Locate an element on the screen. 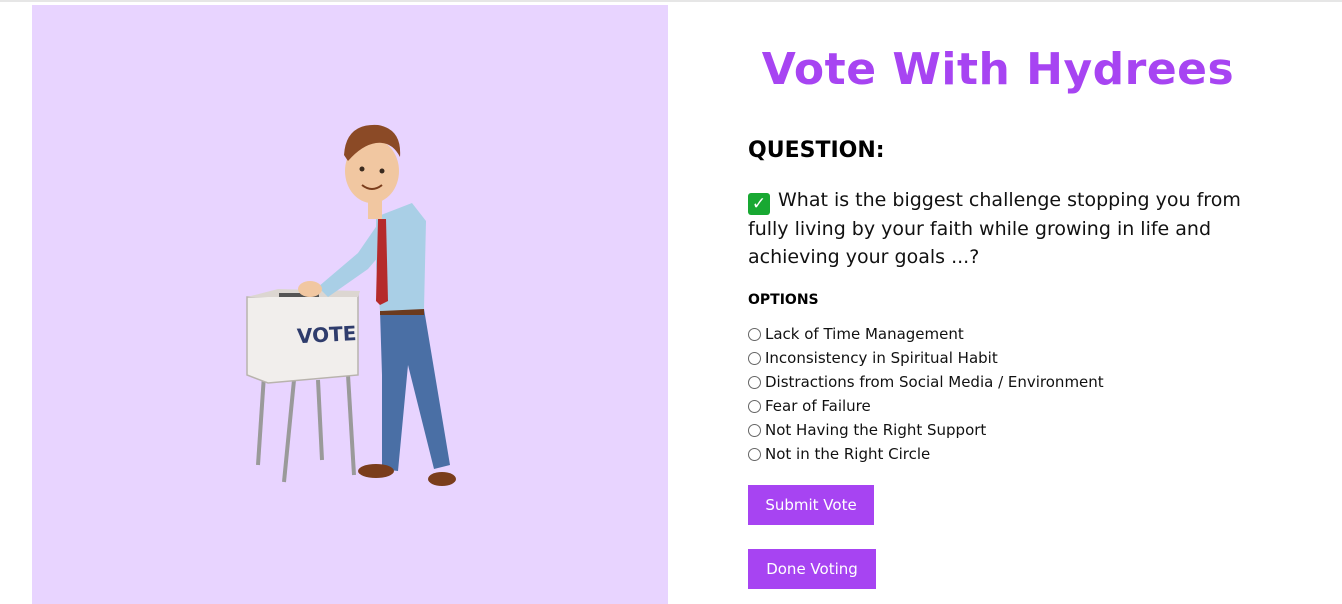 Image resolution: width=1342 pixels, height=604 pixels. page-title: Vote With Hydrees is located at coordinates (998, 69).